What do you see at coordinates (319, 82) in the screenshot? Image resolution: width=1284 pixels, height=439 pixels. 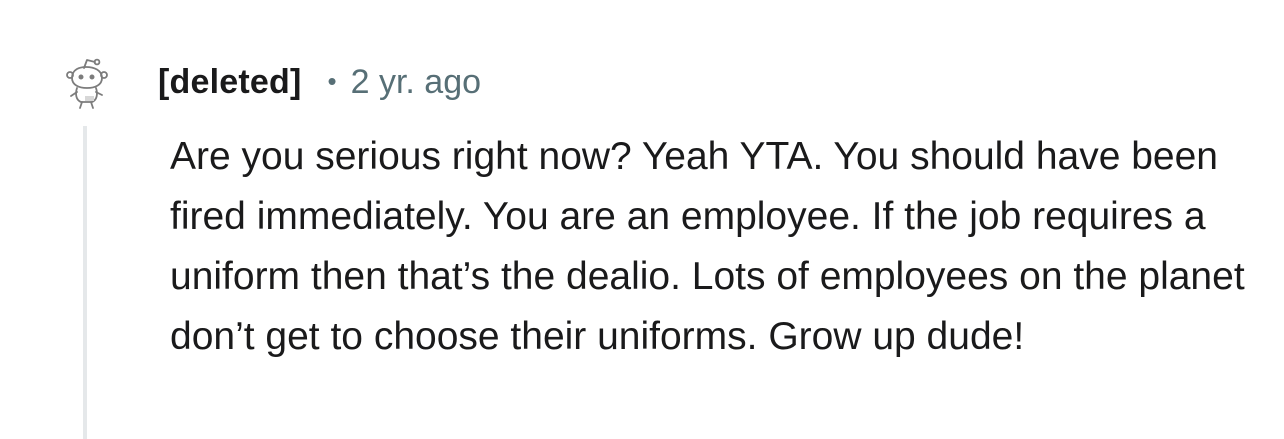 I see `comment-meta: [deleted] • 2 yr. ago` at bounding box center [319, 82].